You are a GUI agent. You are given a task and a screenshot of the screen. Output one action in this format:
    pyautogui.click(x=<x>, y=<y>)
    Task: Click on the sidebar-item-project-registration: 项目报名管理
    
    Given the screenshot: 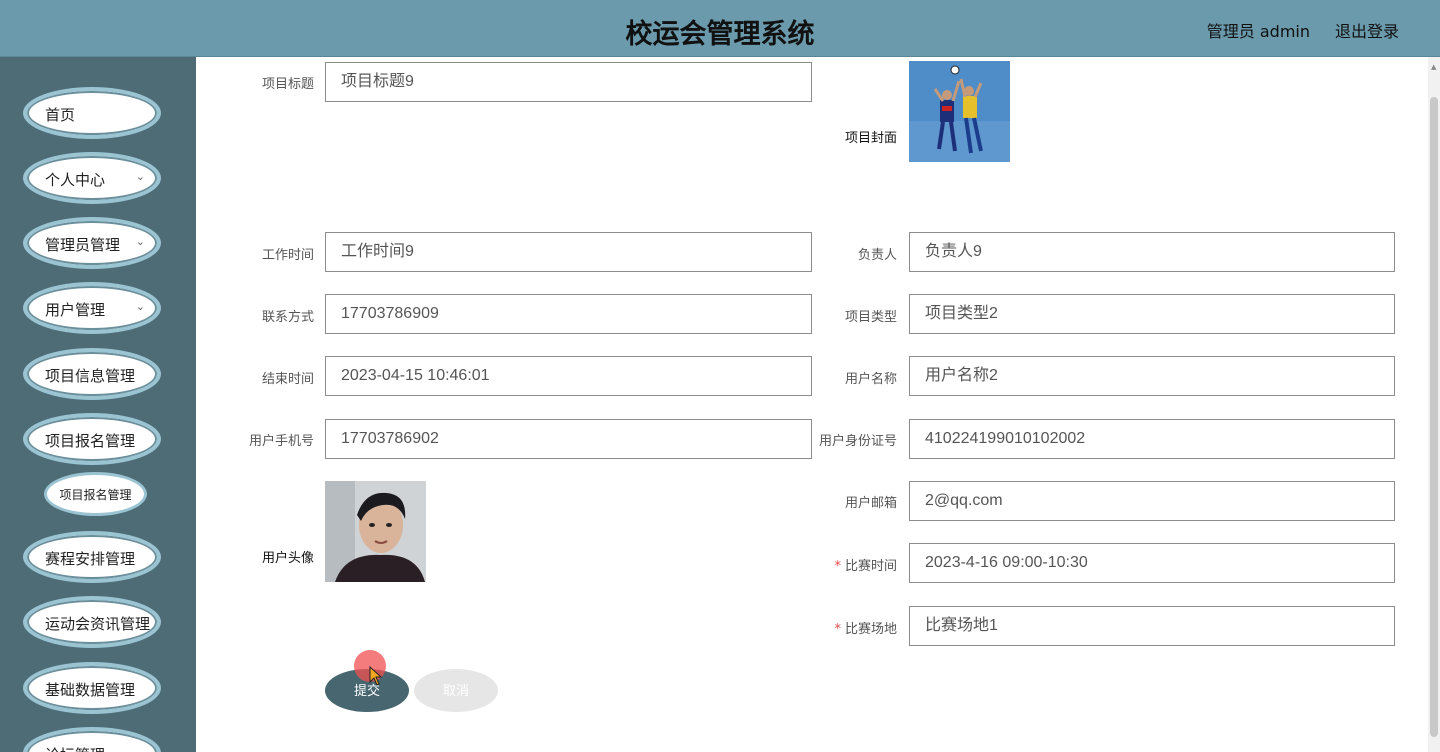 What is the action you would take?
    pyautogui.click(x=92, y=439)
    